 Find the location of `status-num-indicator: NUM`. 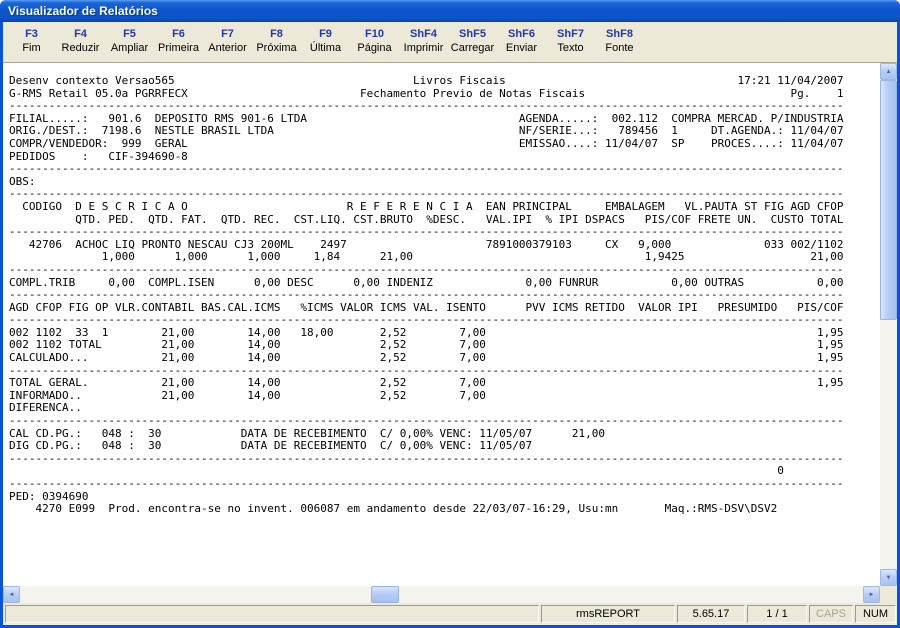

status-num-indicator: NUM is located at coordinates (875, 614).